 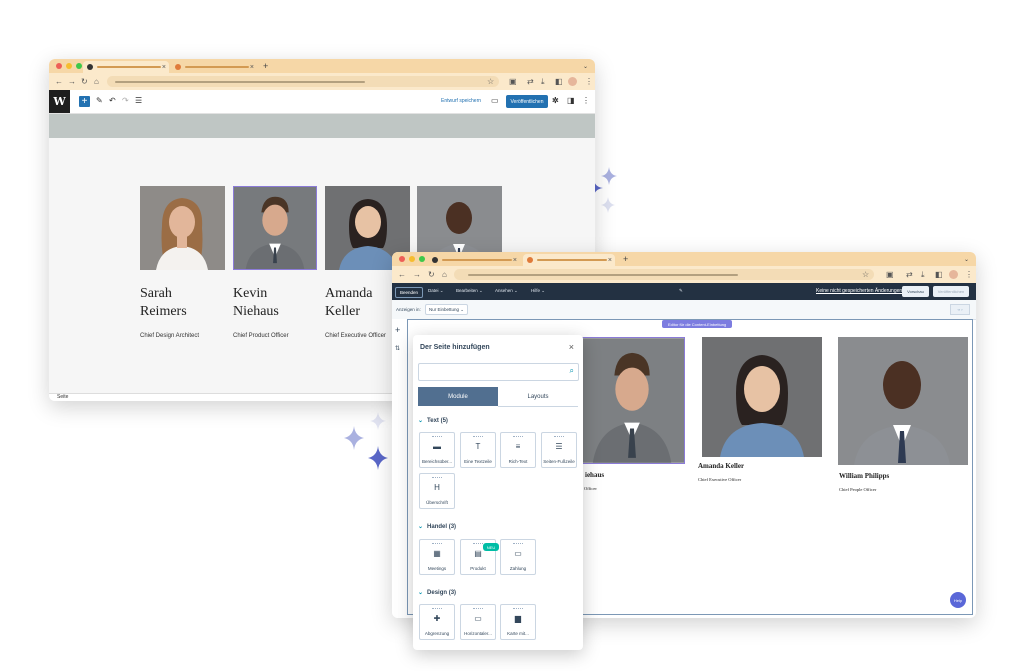 I want to click on hs-role-kevin: Officer, so click(x=590, y=488).